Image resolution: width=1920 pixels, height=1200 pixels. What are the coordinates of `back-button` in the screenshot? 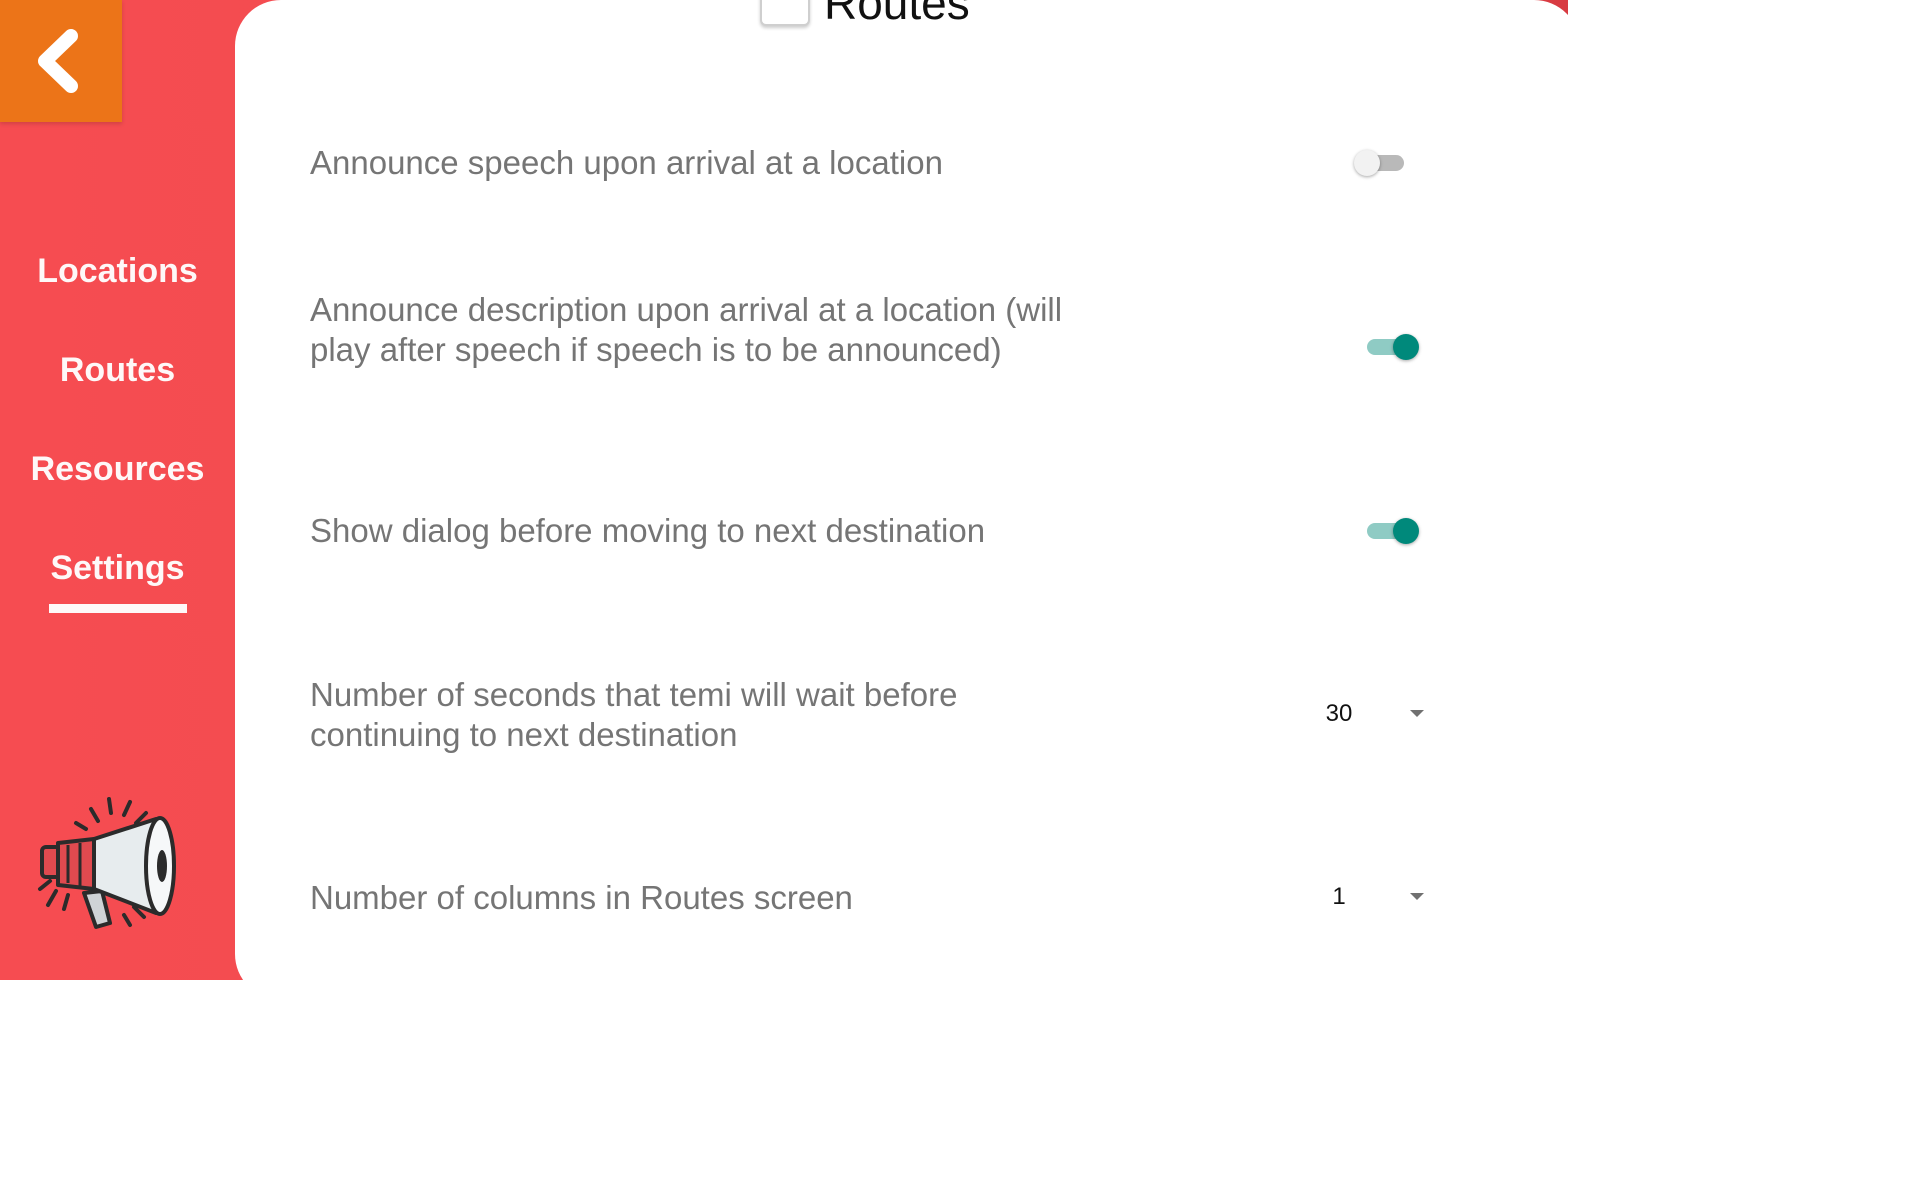 It's located at (61, 61).